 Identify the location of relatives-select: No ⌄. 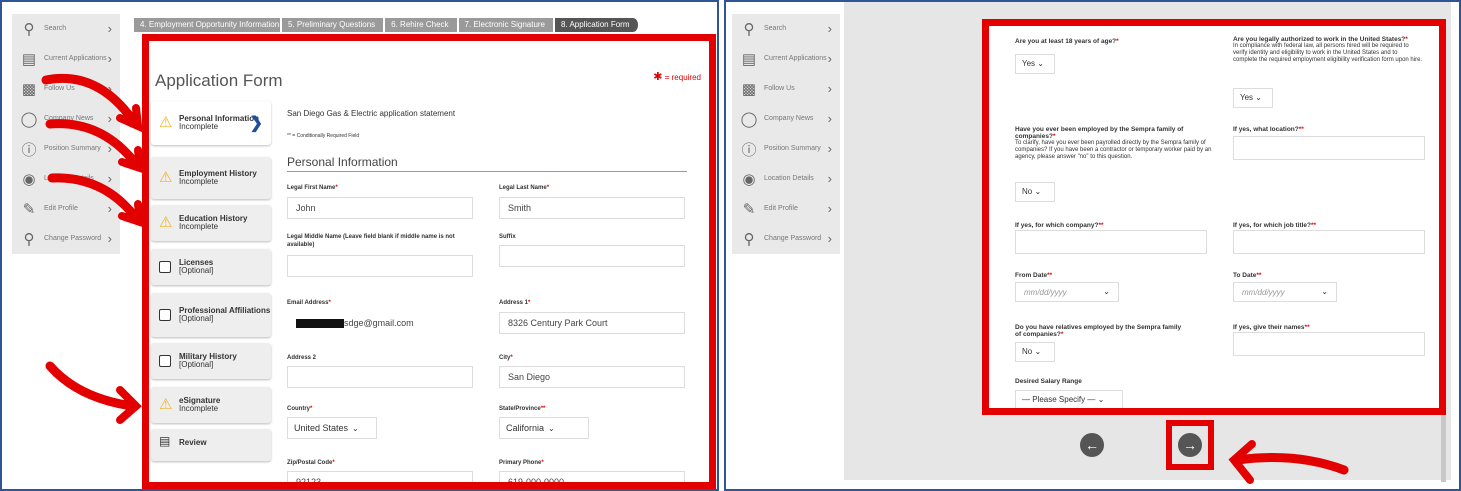
(1035, 352).